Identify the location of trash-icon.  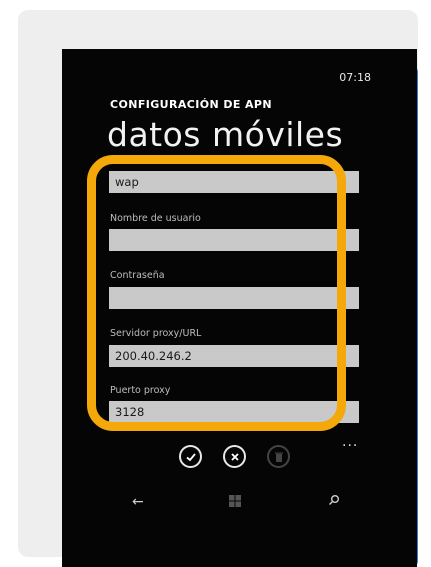
(278, 457).